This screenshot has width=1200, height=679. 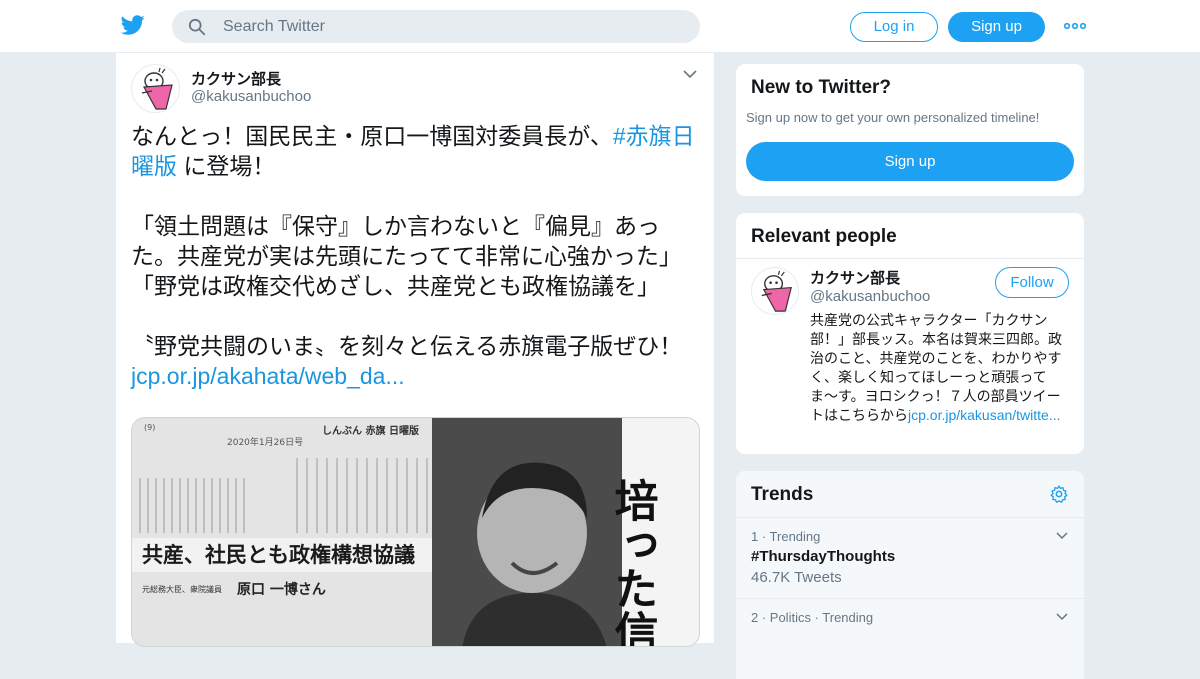 What do you see at coordinates (786, 536) in the screenshot?
I see `trend-meta: 1 · Trending` at bounding box center [786, 536].